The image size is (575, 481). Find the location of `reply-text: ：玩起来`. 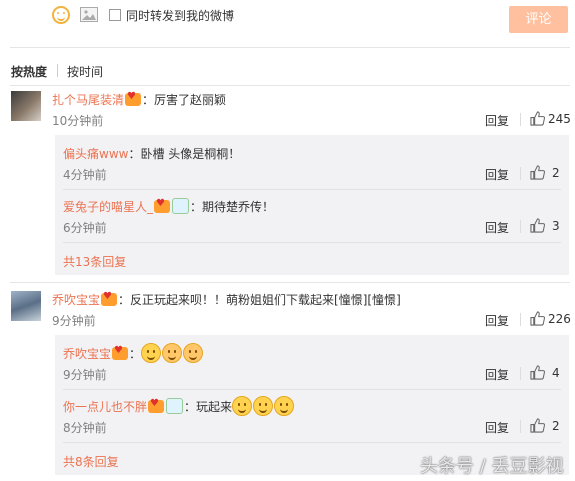

reply-text: ：玩起来 is located at coordinates (208, 407).